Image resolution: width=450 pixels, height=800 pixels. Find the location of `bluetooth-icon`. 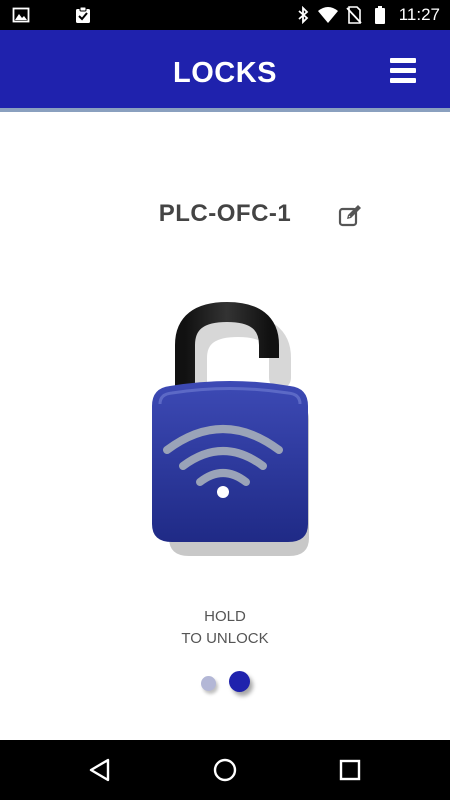

bluetooth-icon is located at coordinates (303, 15).